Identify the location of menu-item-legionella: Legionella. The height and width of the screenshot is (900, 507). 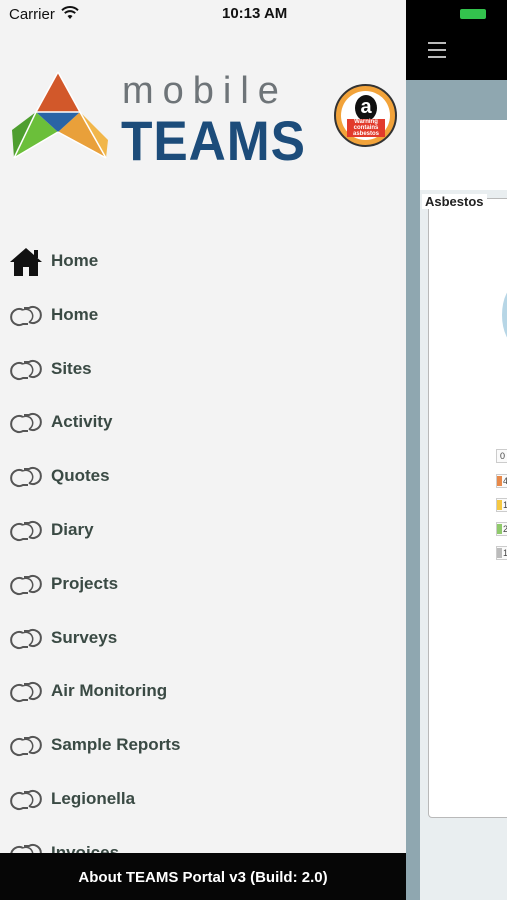
(203, 800).